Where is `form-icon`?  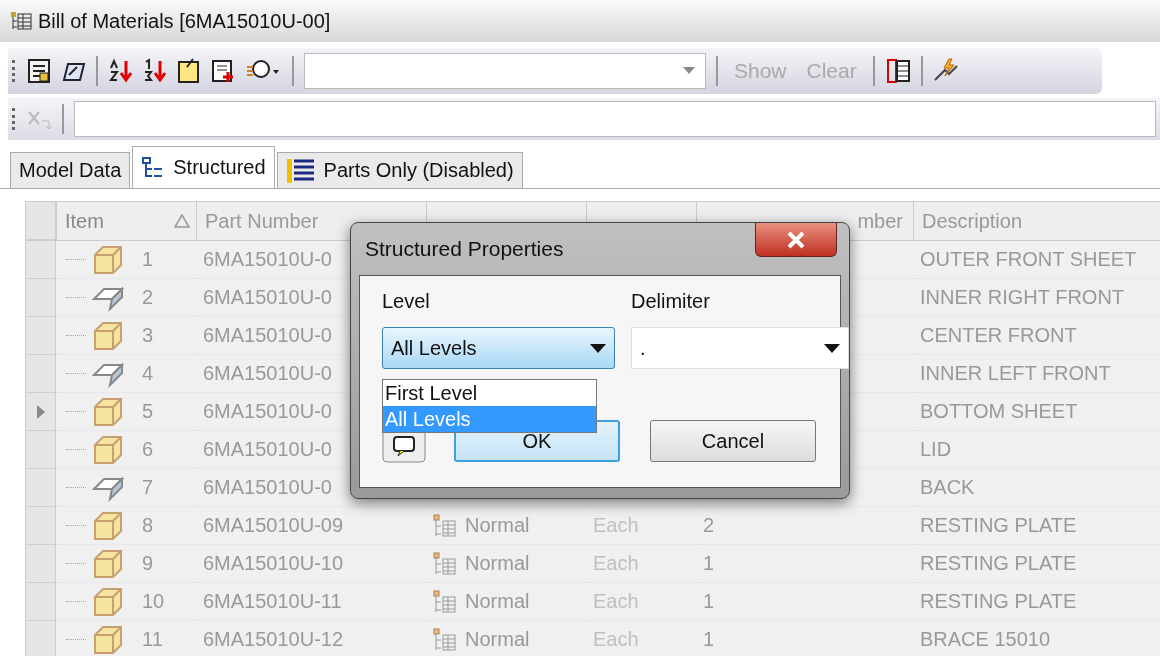 form-icon is located at coordinates (39, 71).